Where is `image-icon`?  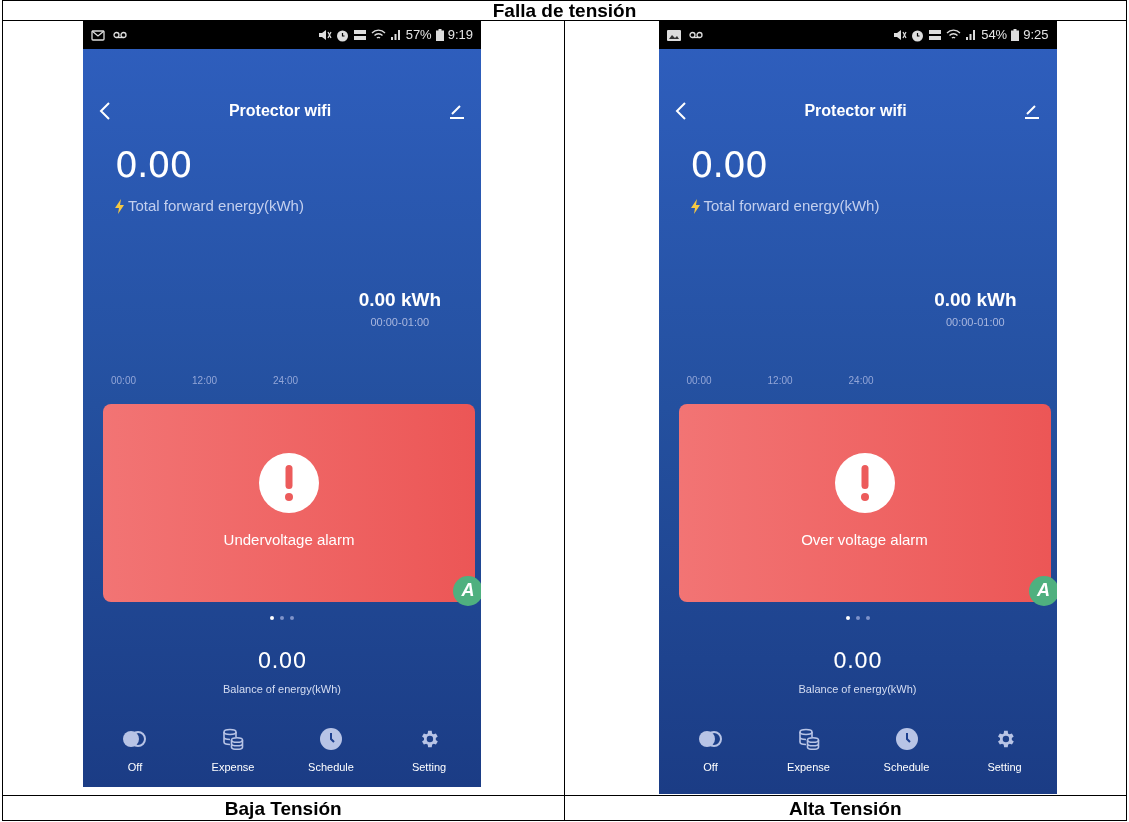 image-icon is located at coordinates (673, 35).